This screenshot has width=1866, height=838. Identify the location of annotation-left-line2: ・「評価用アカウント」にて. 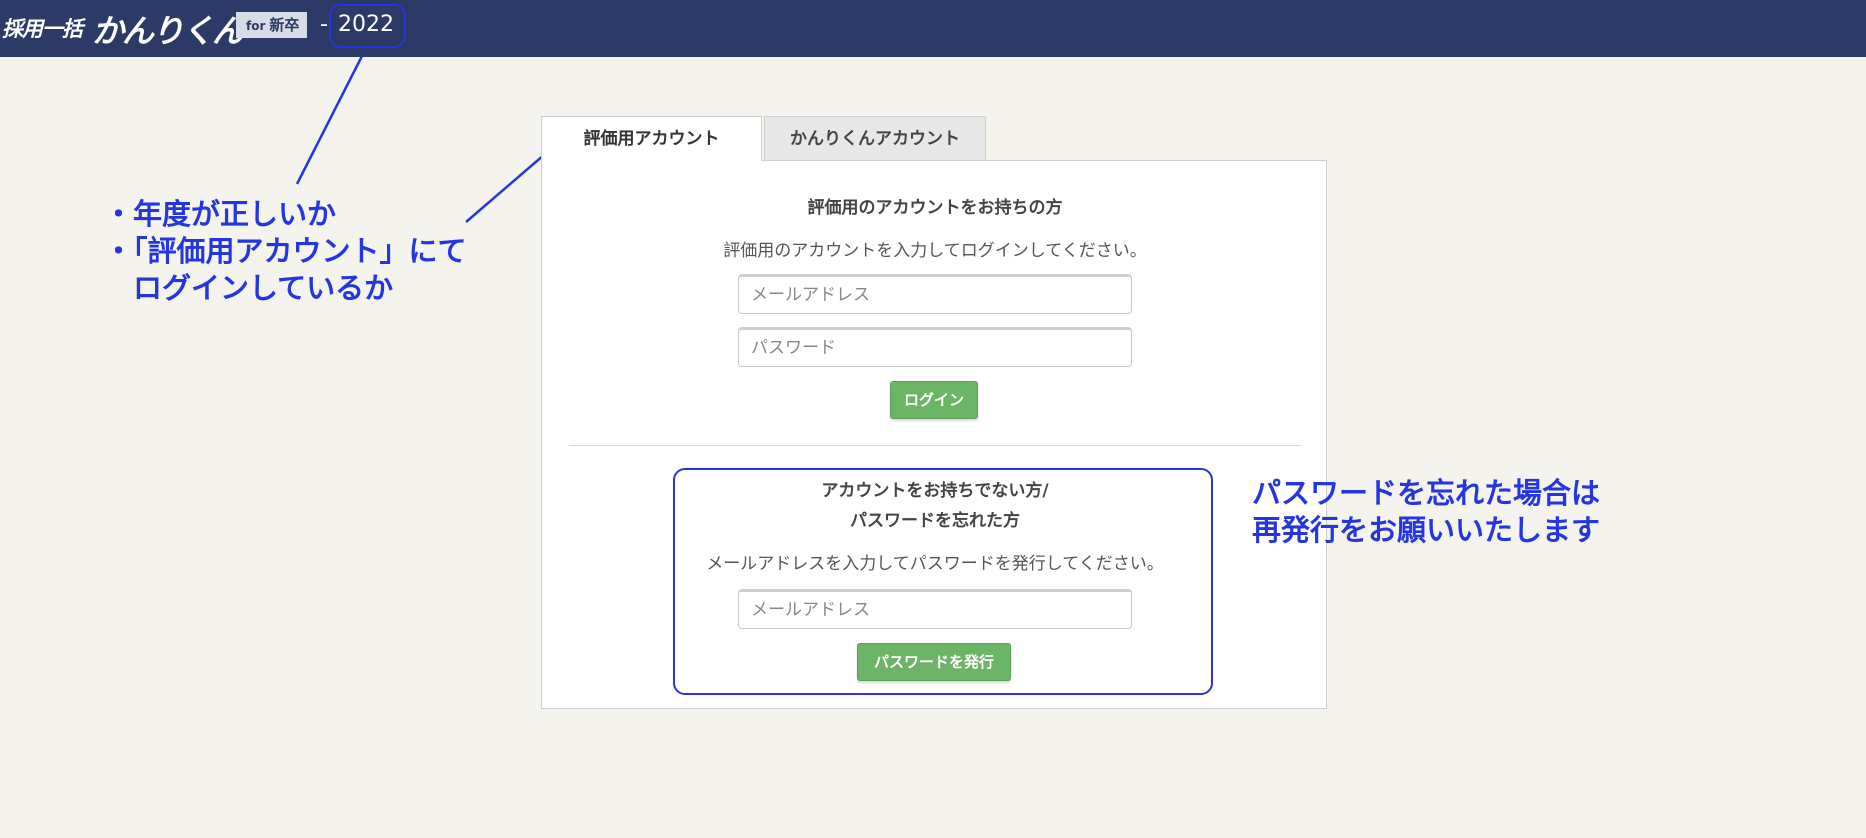
(285, 251).